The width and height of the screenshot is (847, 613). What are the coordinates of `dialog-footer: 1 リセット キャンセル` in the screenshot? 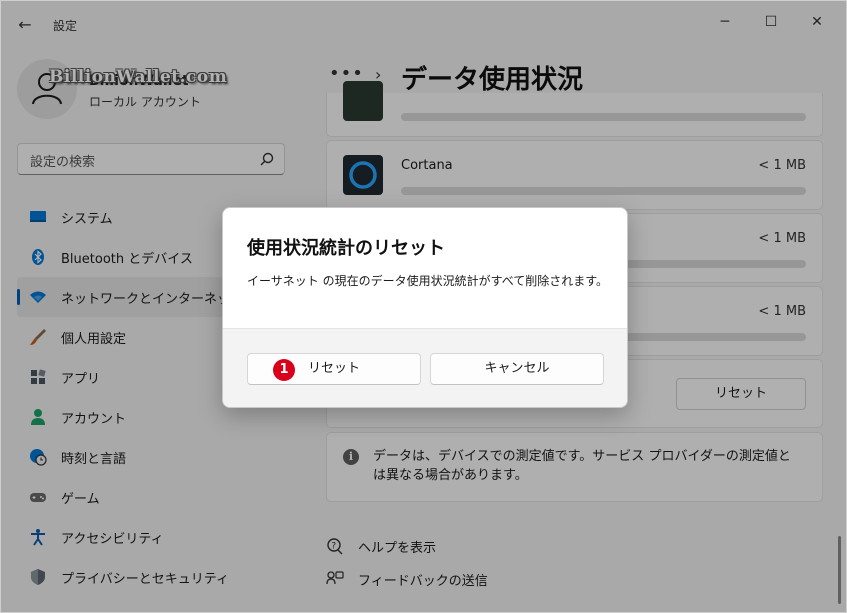 It's located at (425, 367).